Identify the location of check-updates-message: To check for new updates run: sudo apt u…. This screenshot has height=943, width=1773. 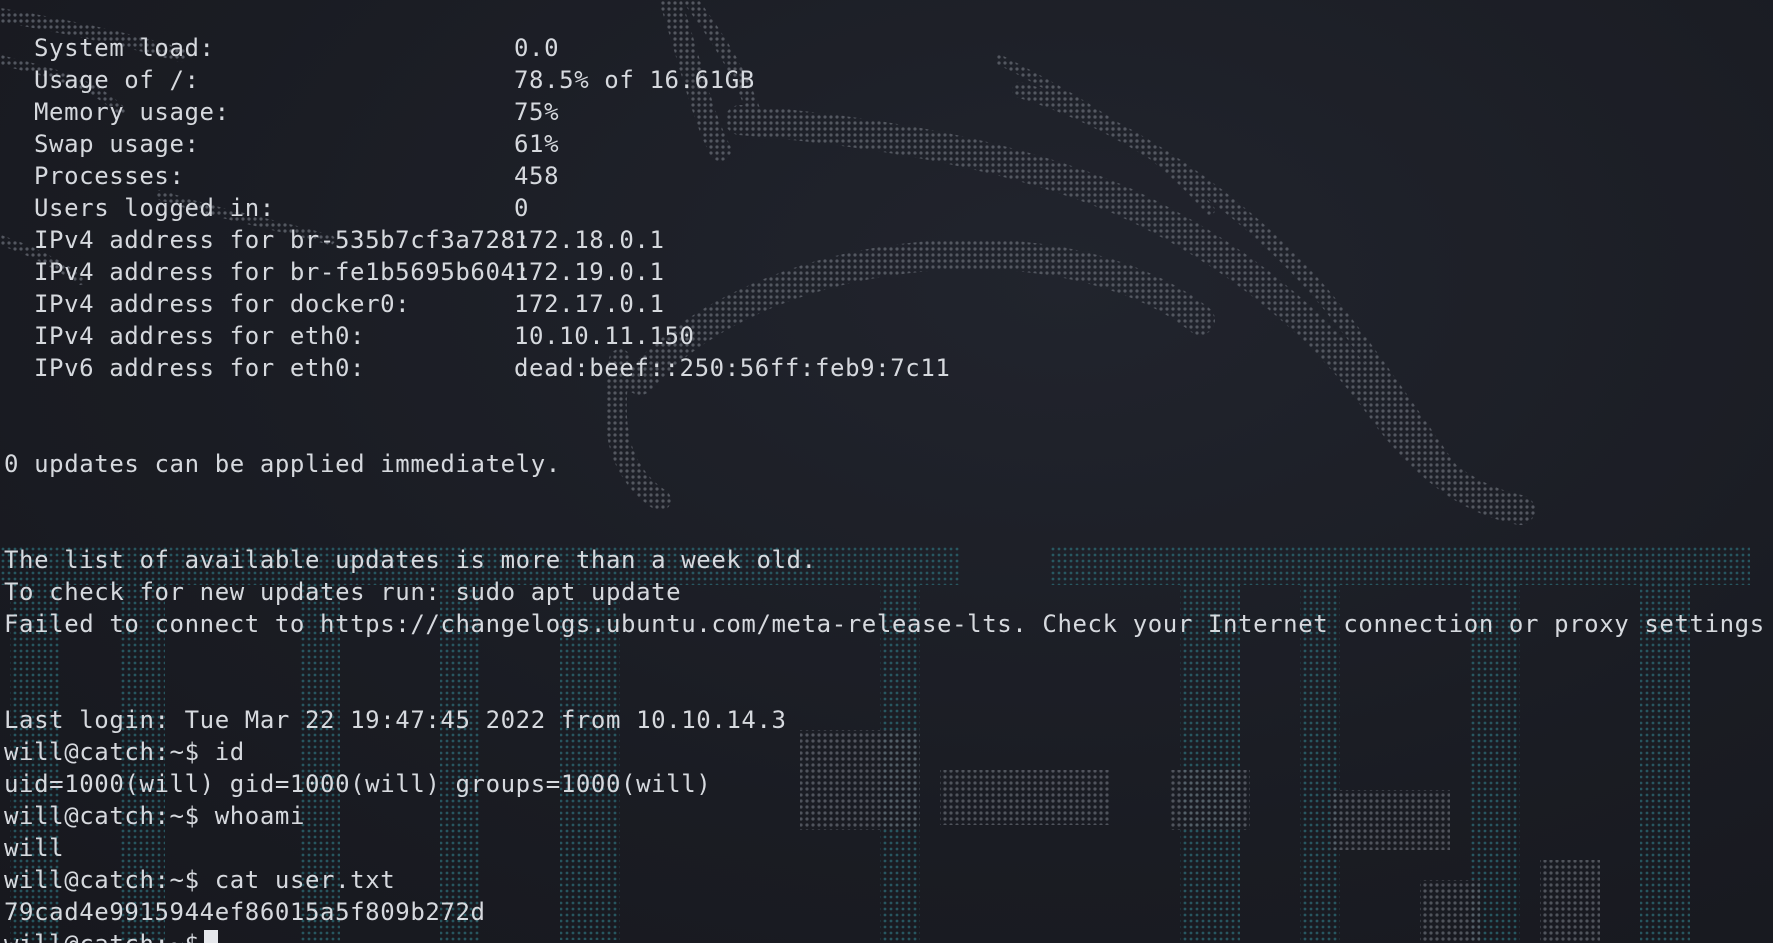
(343, 592).